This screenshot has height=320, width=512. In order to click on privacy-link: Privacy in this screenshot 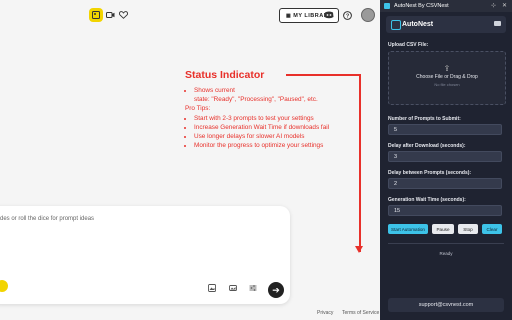, I will do `click(325, 313)`.